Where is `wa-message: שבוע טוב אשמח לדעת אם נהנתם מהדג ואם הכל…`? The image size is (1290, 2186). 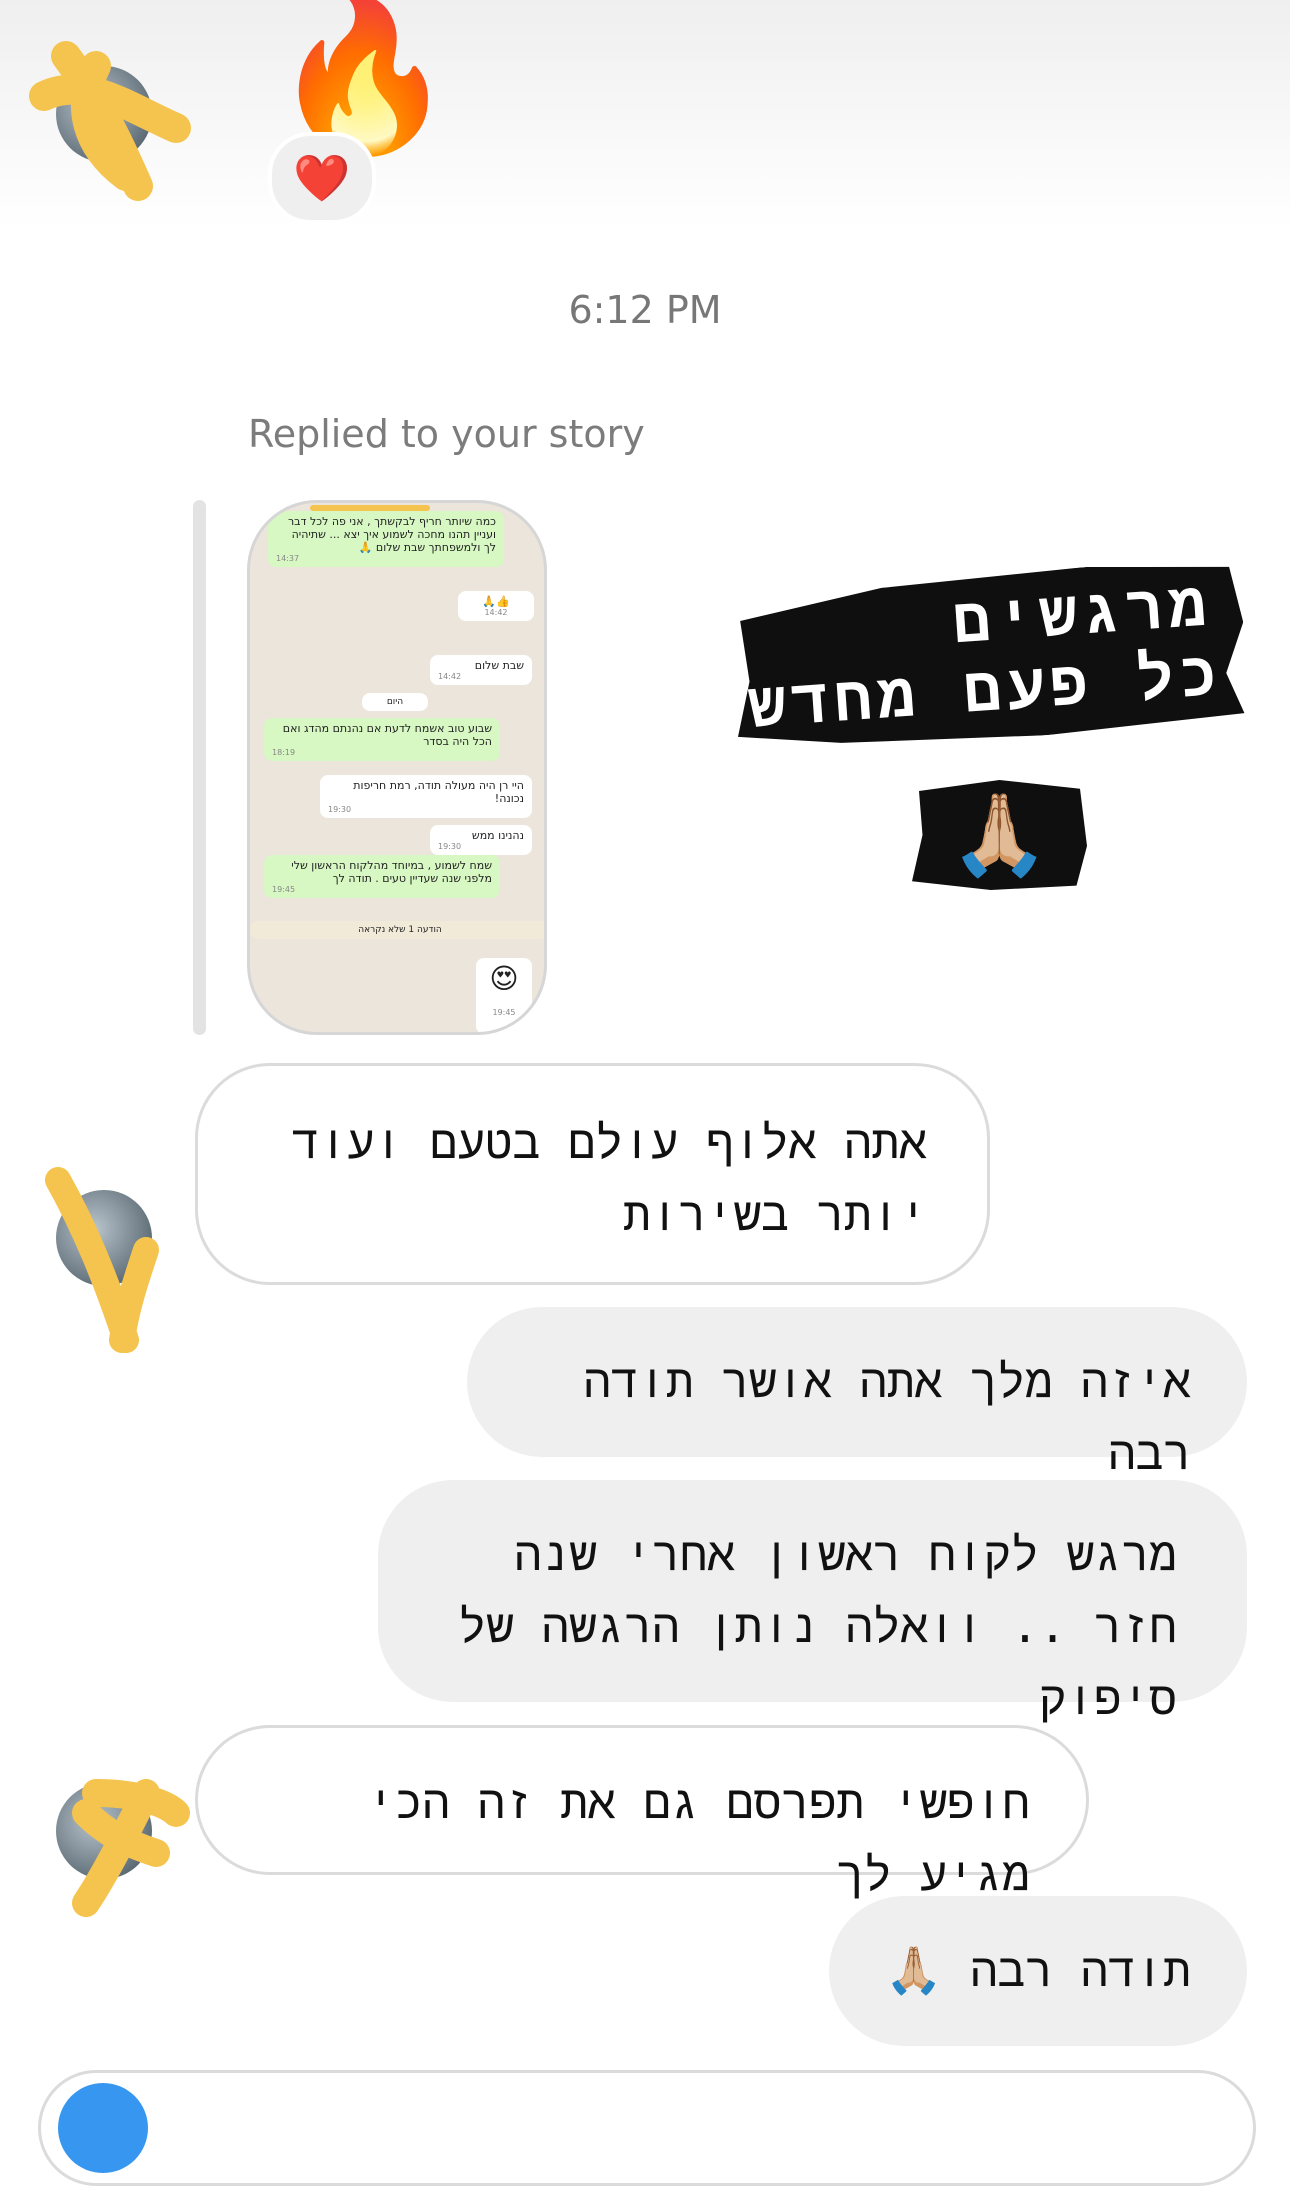
wa-message: שבוע טוב אשמח לדעת אם נהנתם מהדג ואם הכל… is located at coordinates (382, 739).